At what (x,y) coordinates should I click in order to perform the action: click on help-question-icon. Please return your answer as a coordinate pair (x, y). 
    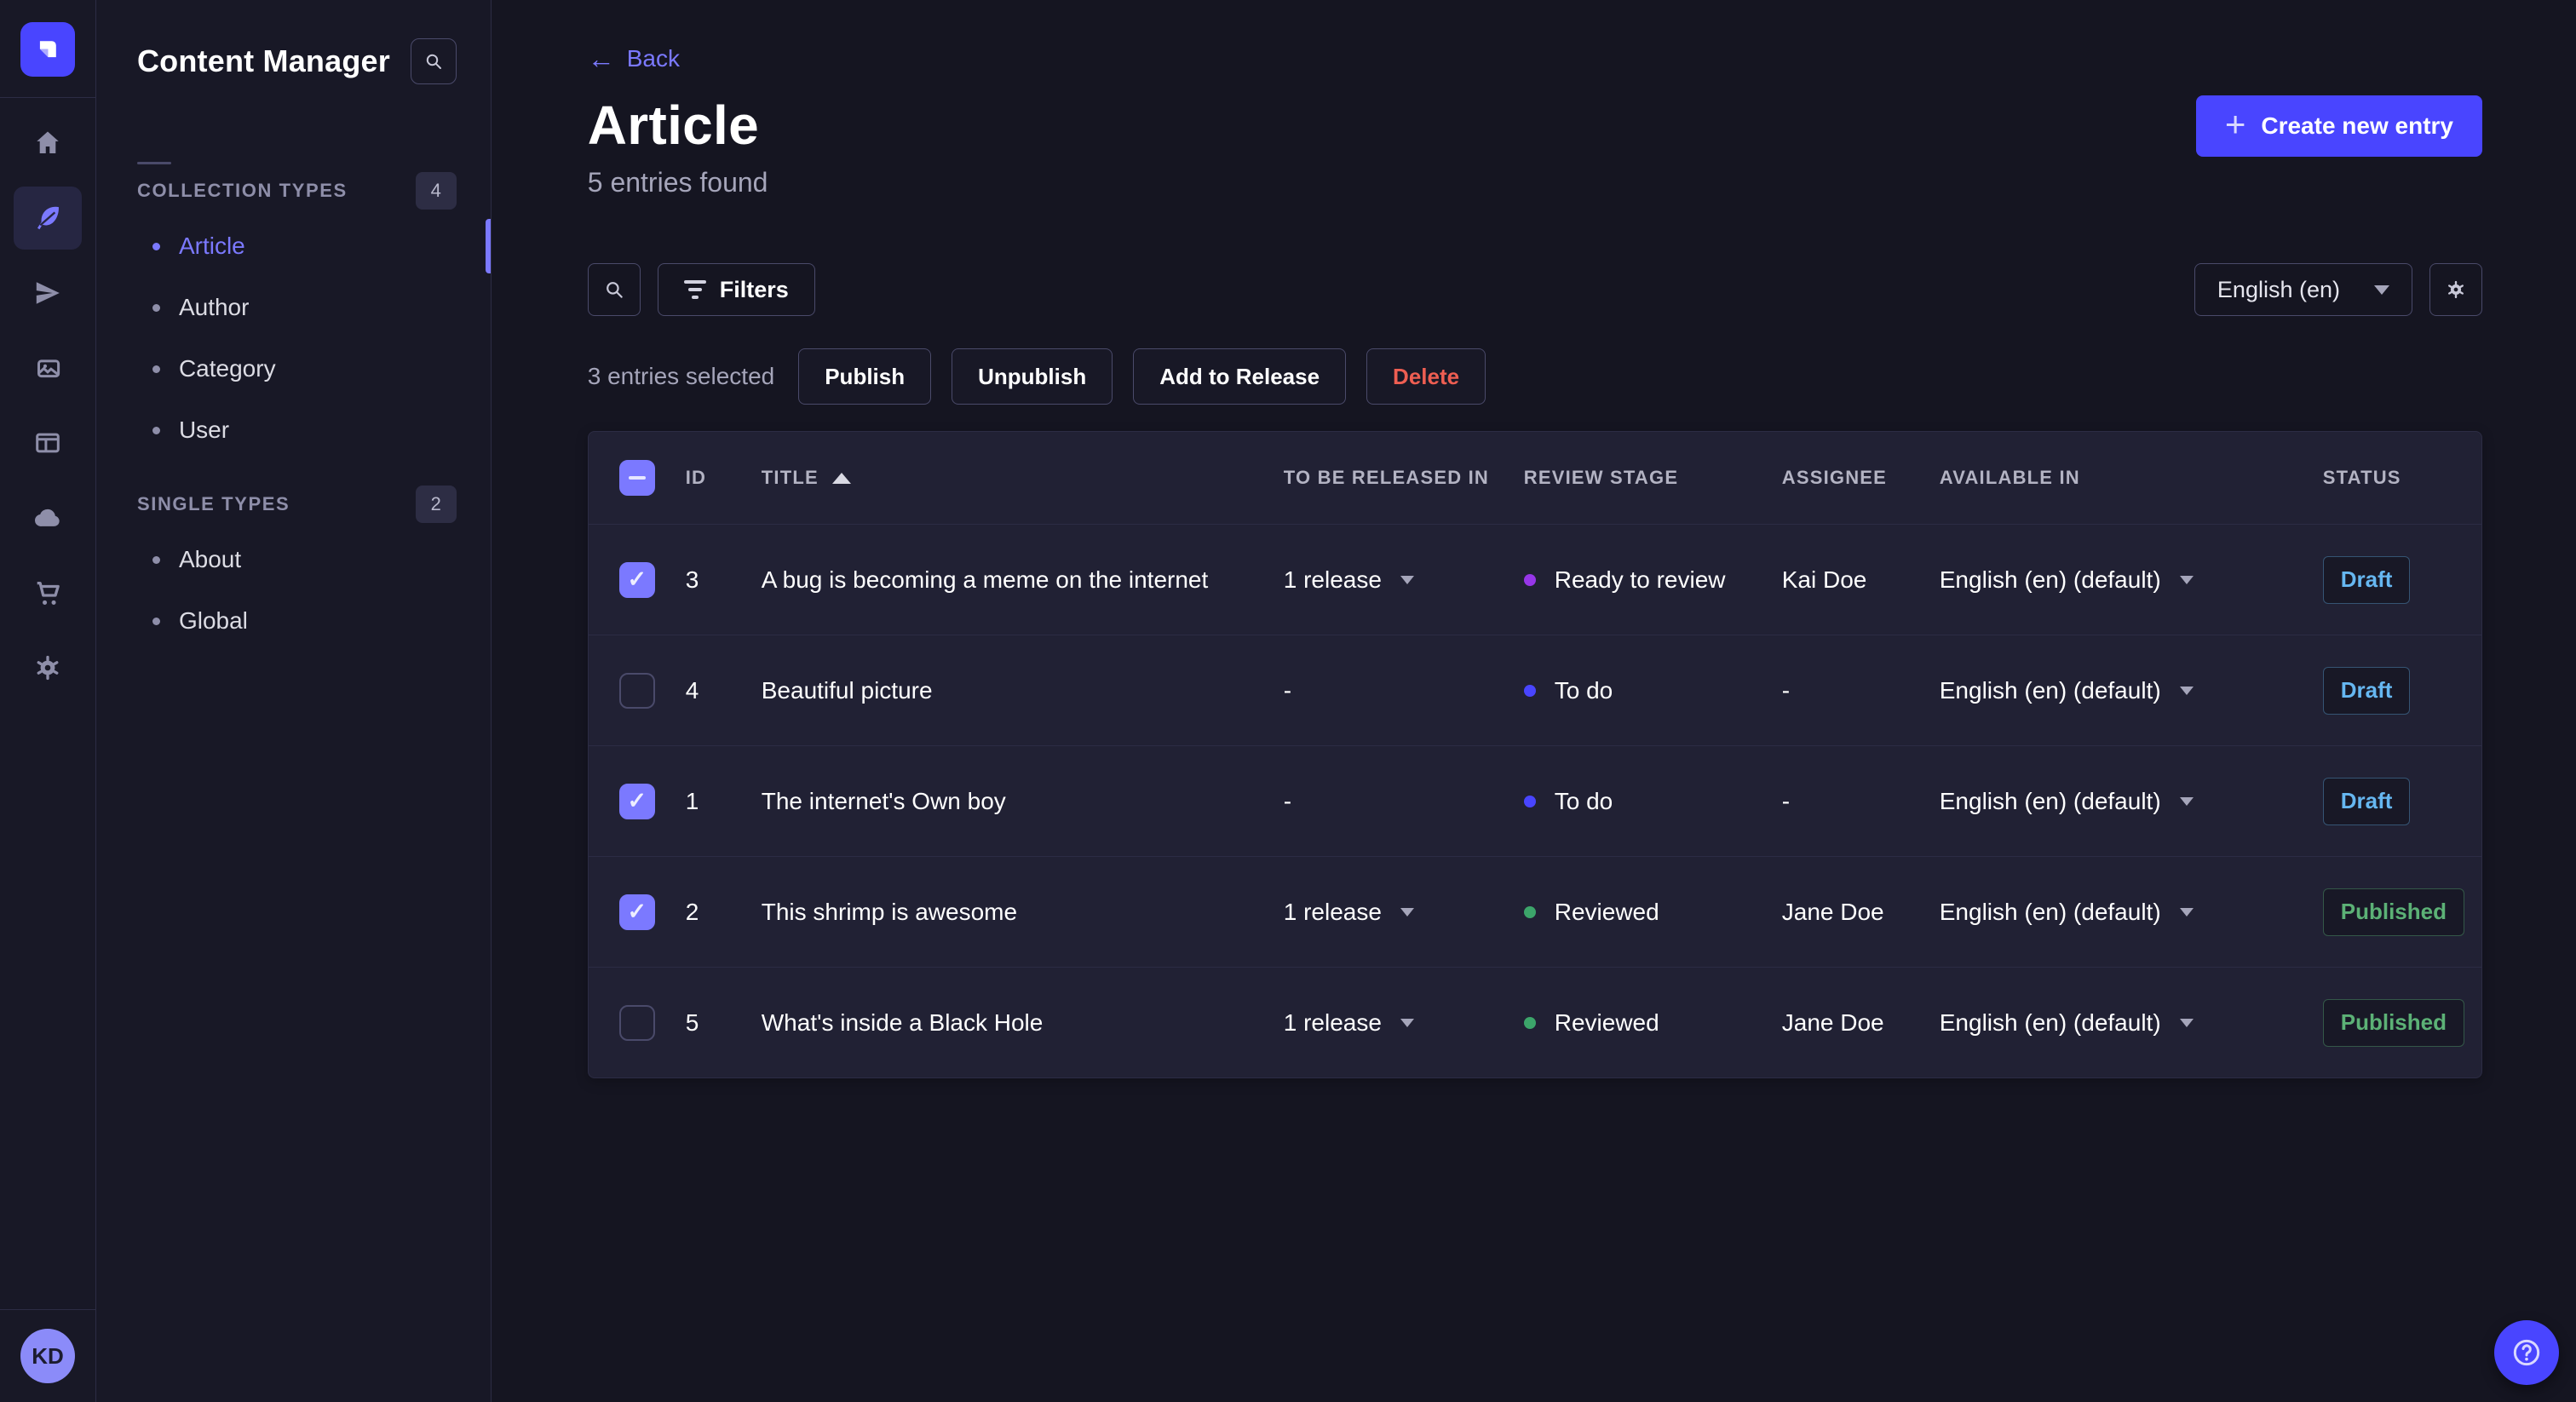
    Looking at the image, I should click on (2527, 1352).